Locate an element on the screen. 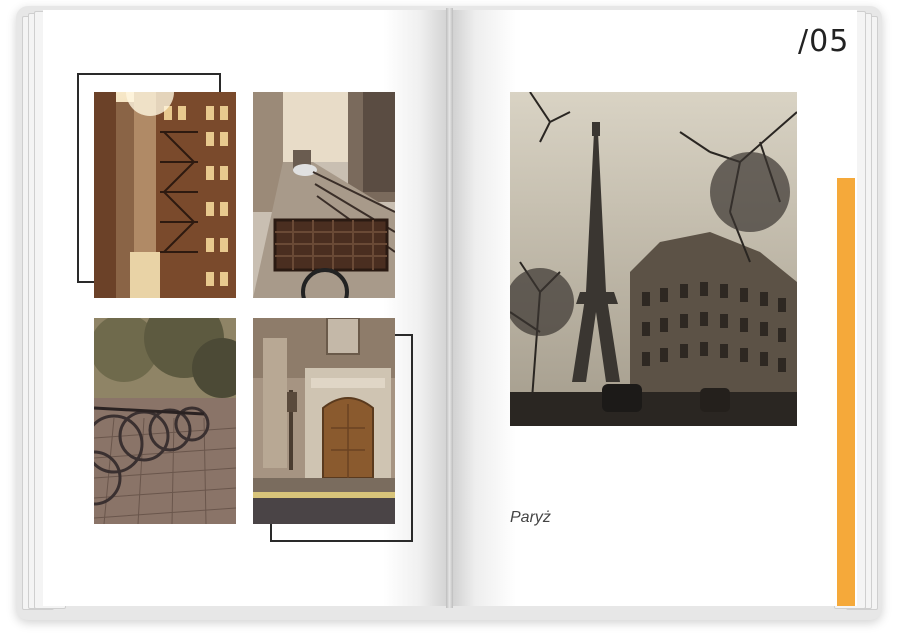  alley-photo-image is located at coordinates (165, 195).